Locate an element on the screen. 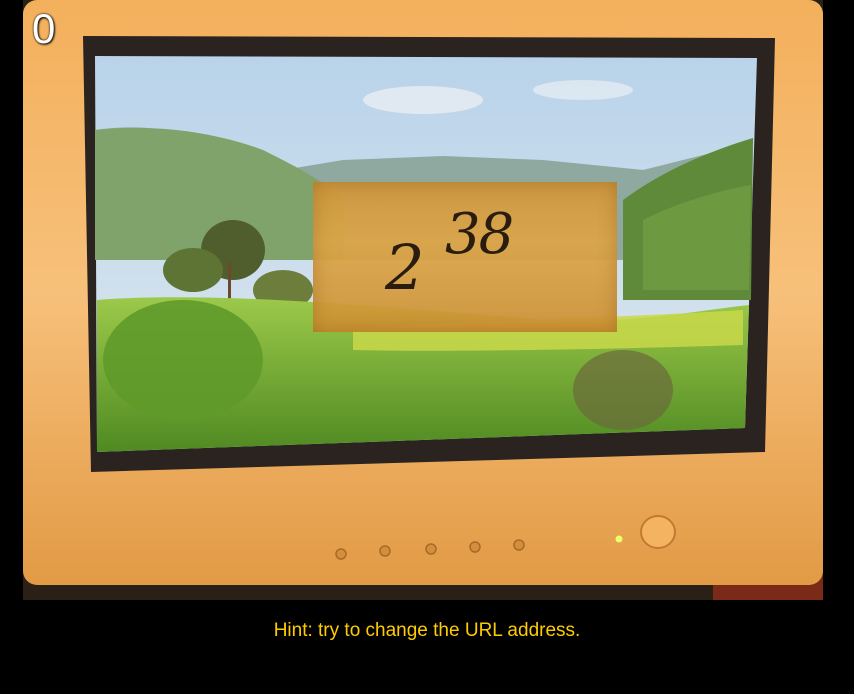 The image size is (854, 694). level-number: 0 is located at coordinates (44, 28).